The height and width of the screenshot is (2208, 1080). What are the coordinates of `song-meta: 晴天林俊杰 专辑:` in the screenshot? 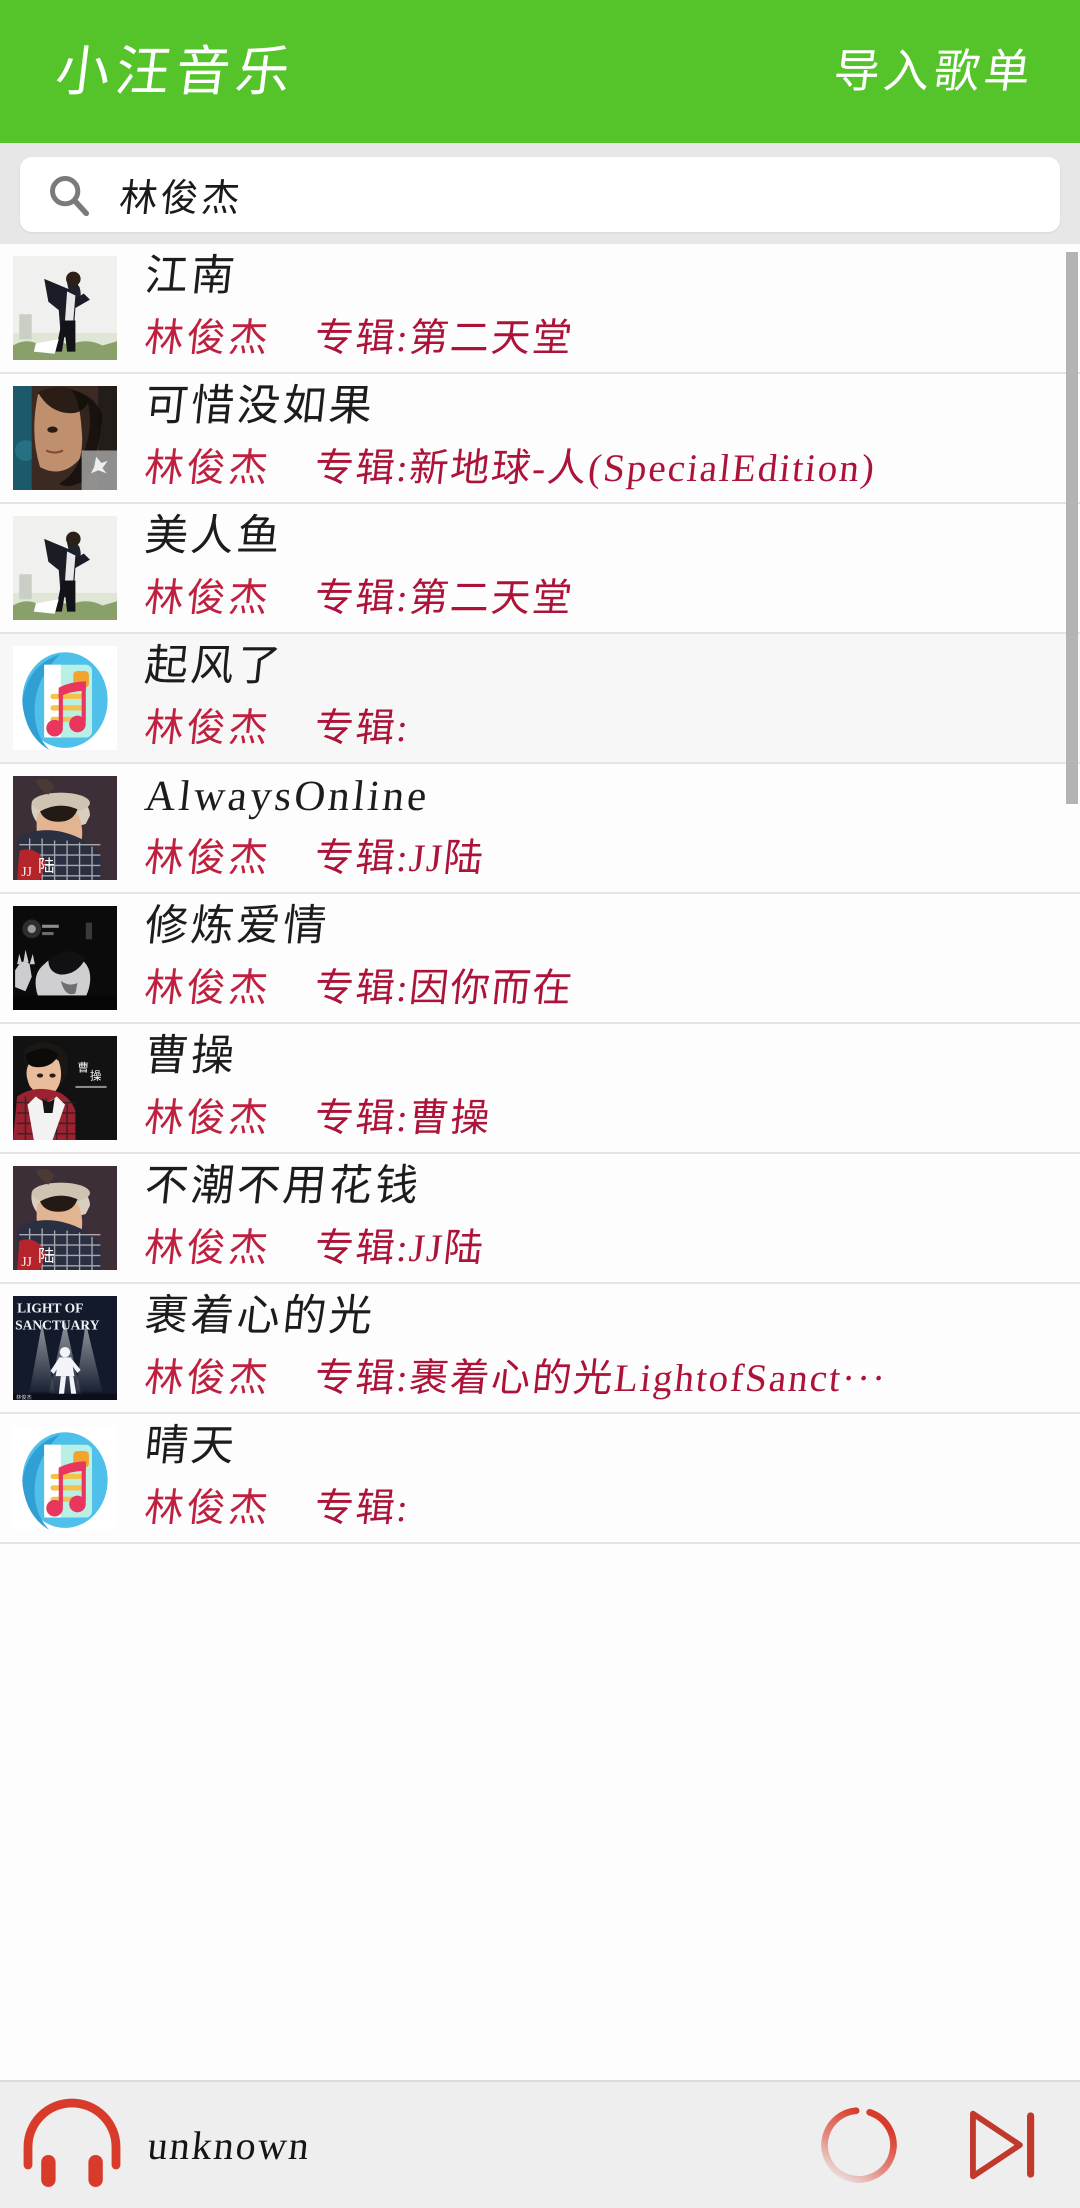 It's located at (598, 1477).